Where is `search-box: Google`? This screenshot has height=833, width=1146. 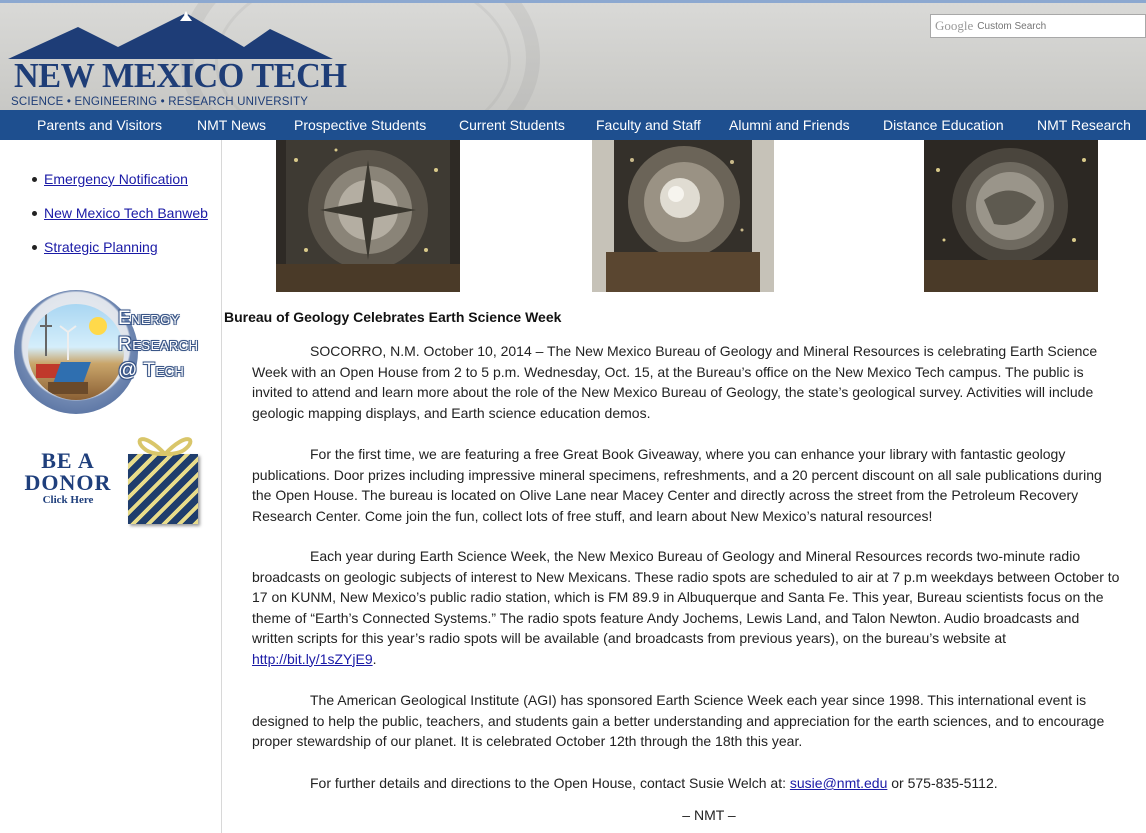
search-box: Google is located at coordinates (1038, 26).